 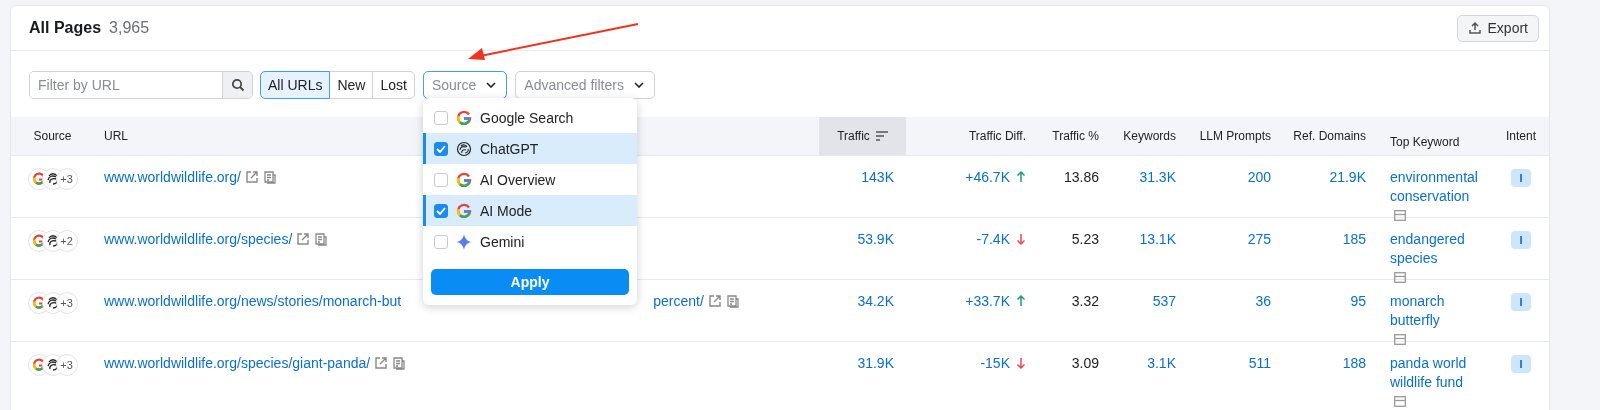 I want to click on llm-prompts-link: 511, so click(x=1259, y=363).